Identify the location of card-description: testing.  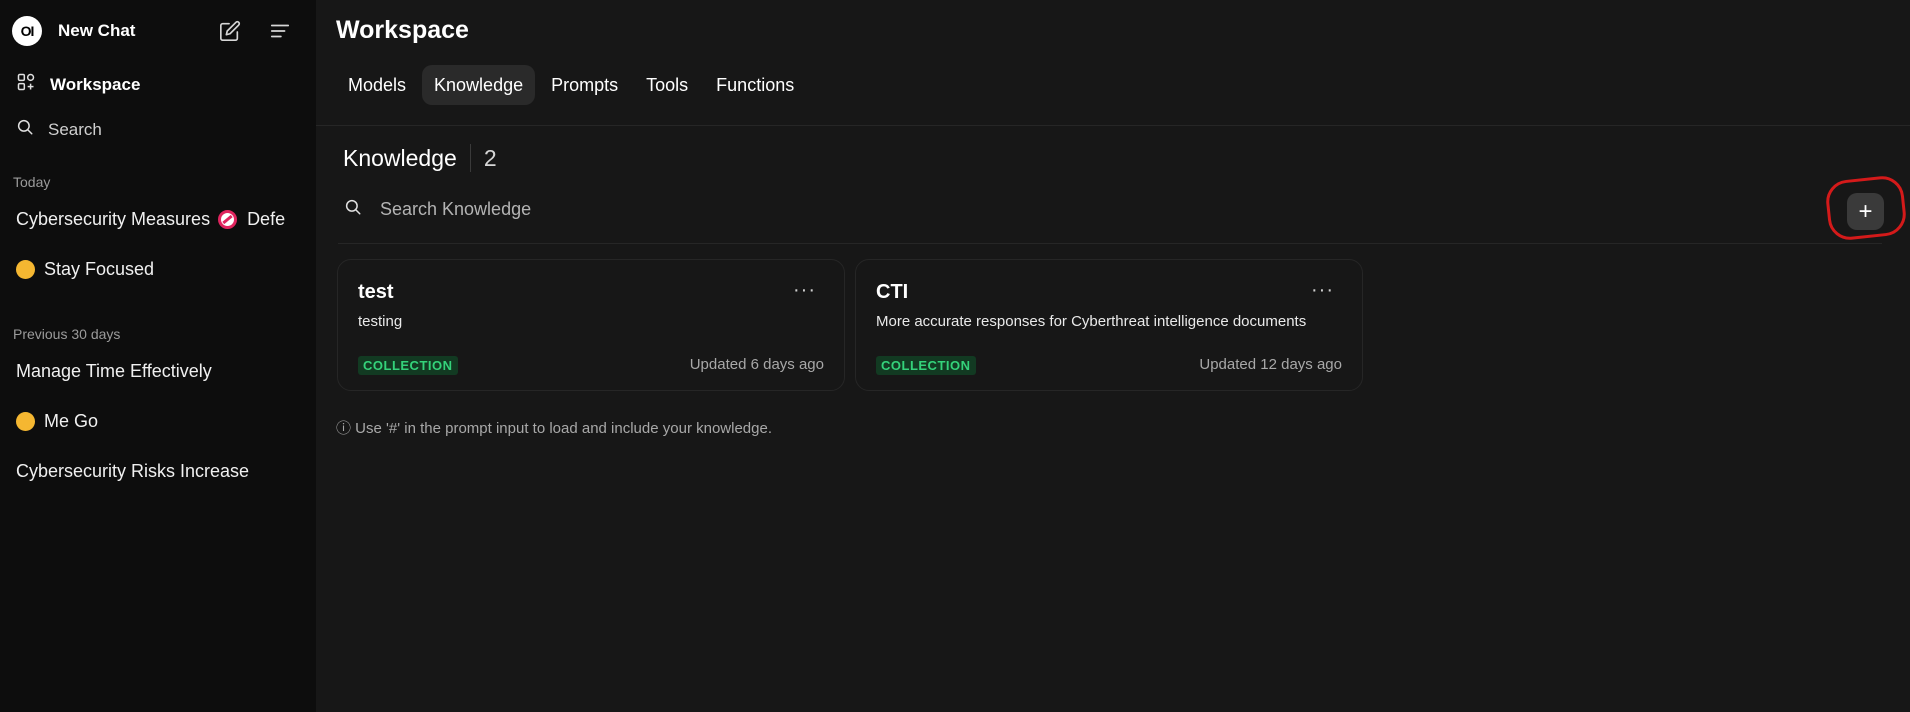
(380, 321).